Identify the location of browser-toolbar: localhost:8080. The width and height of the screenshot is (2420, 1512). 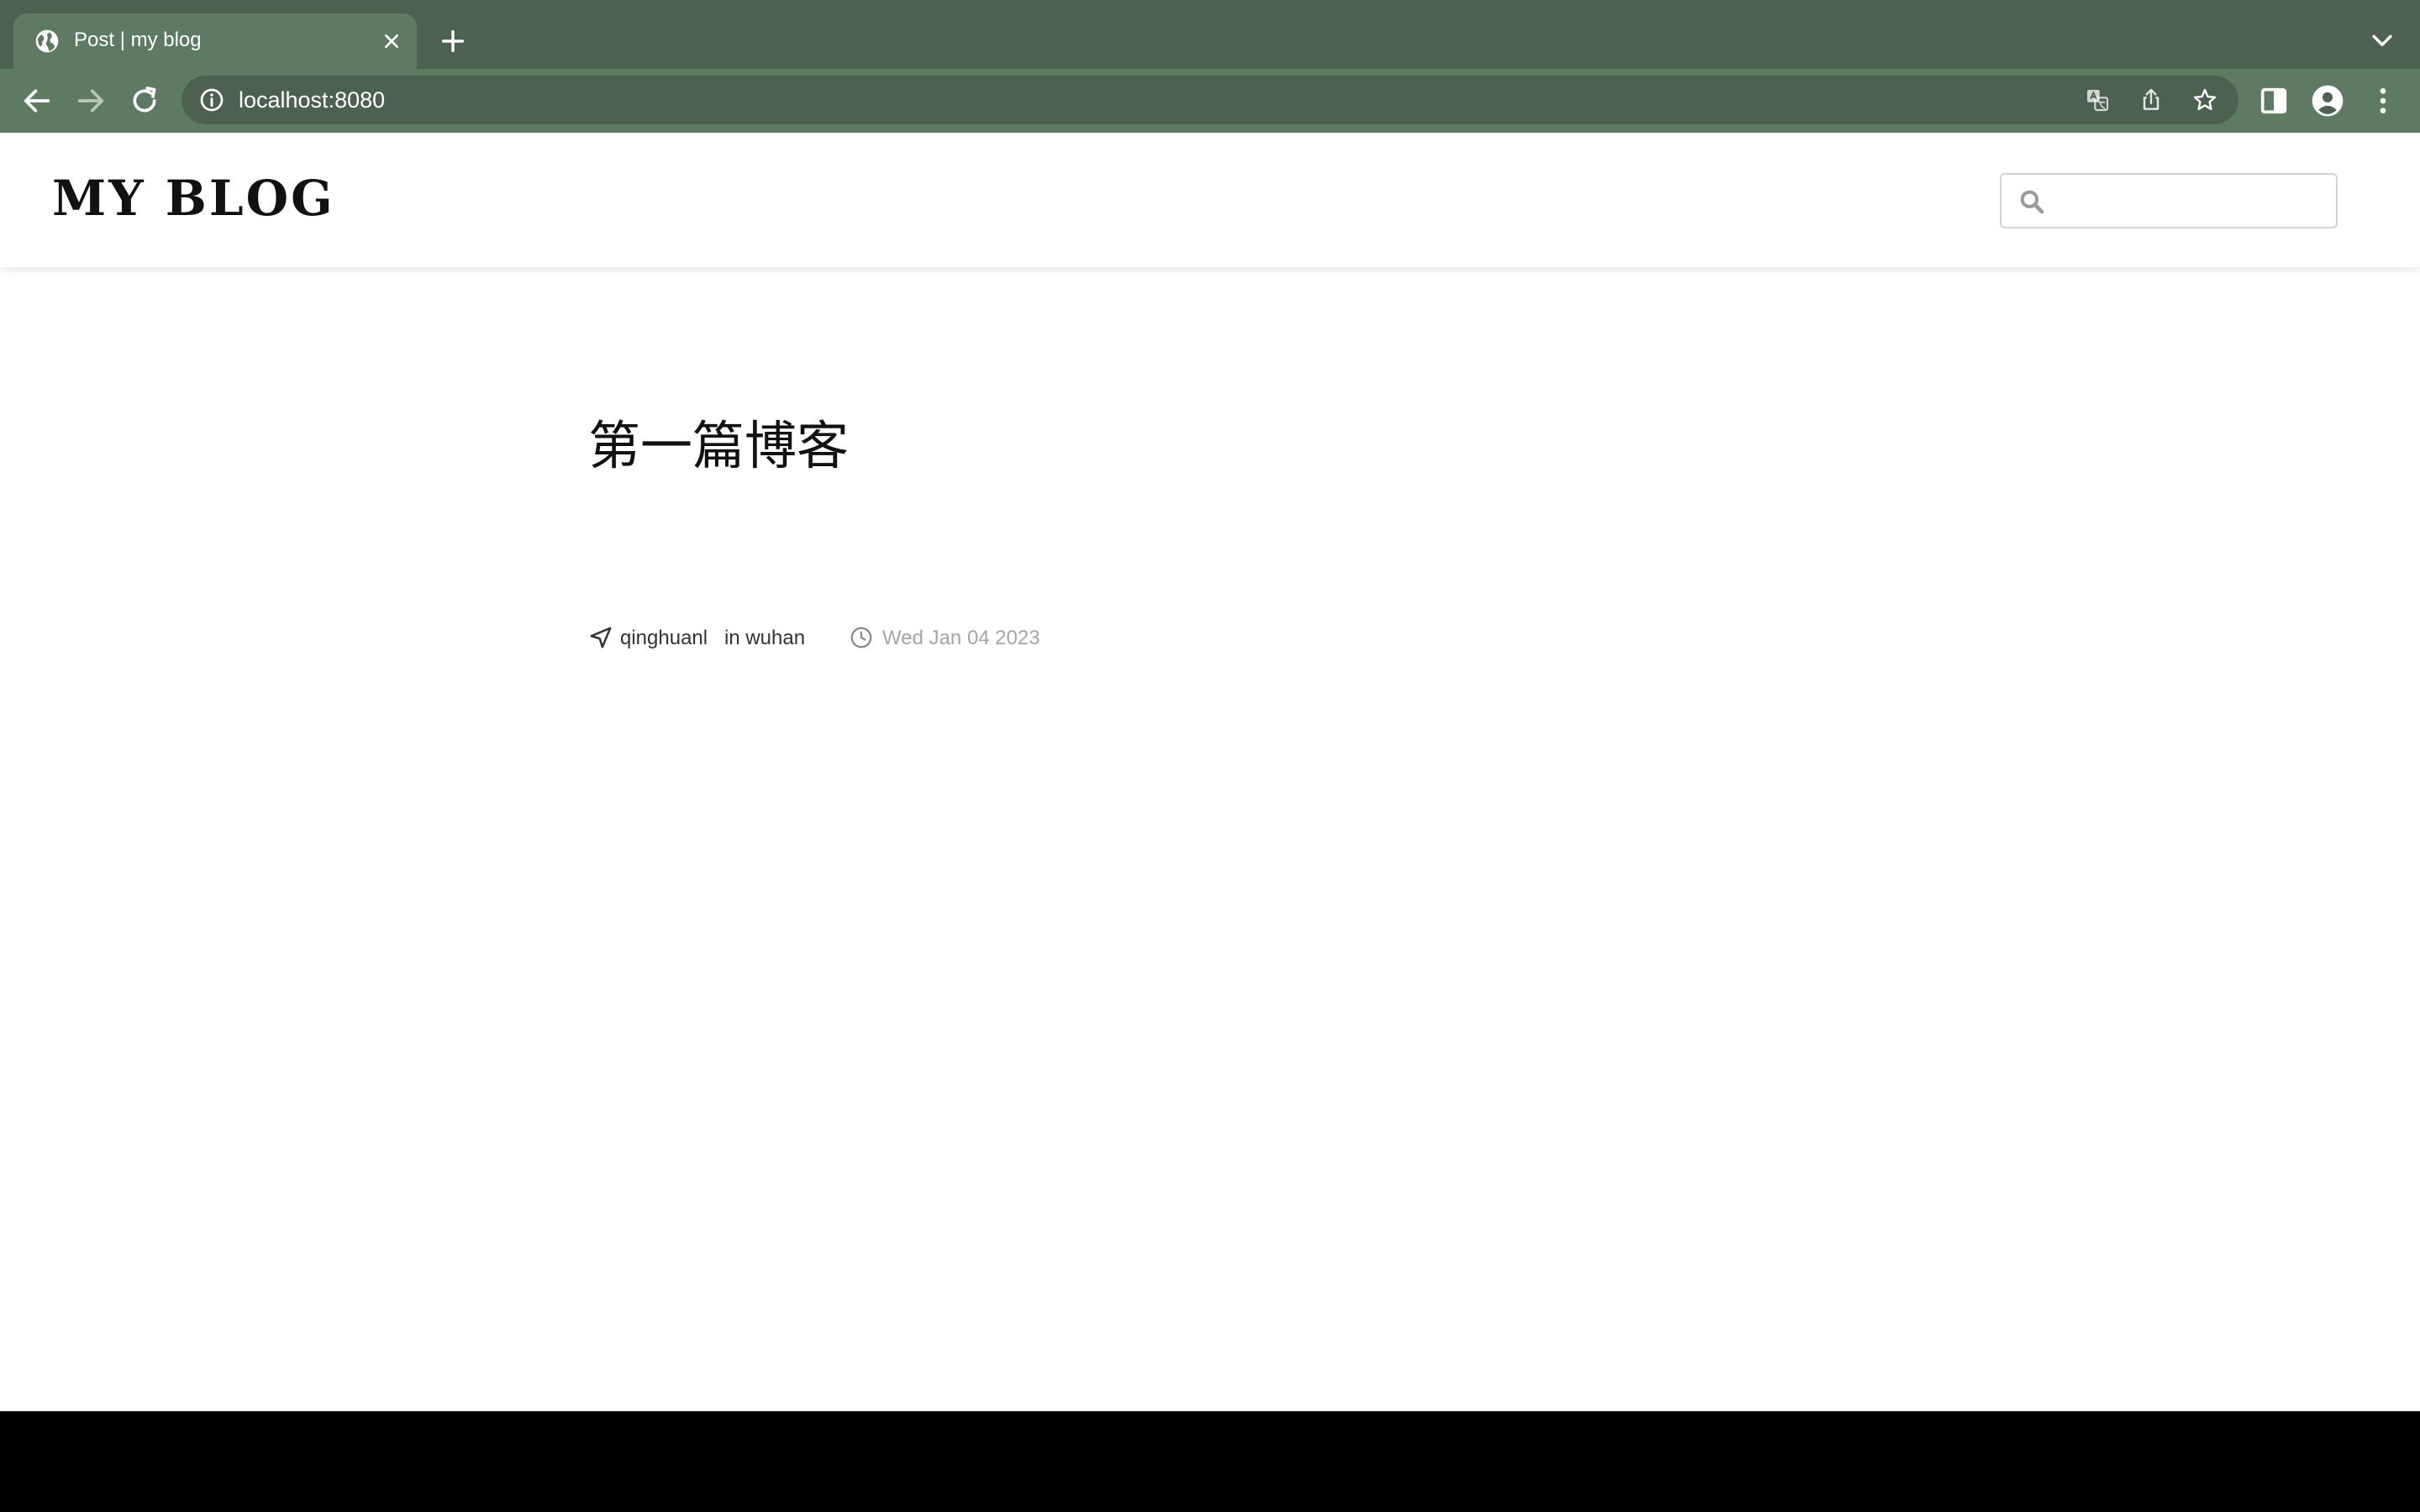
(1210, 101).